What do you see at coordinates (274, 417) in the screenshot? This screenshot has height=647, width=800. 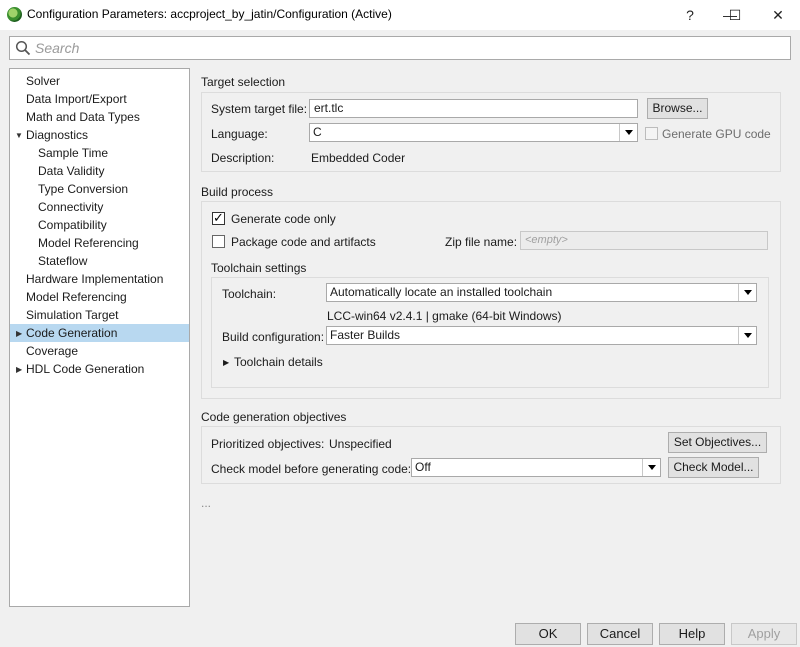 I see `objectives-title: Code generation objectives` at bounding box center [274, 417].